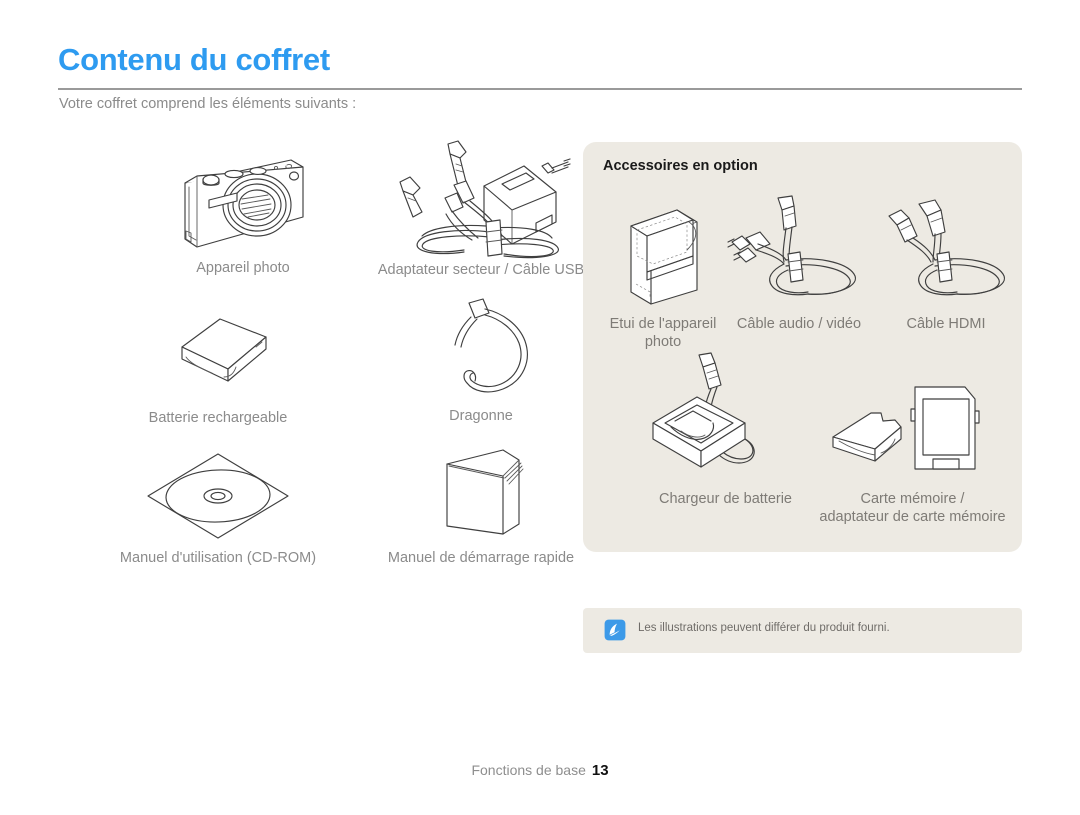 The width and height of the screenshot is (1080, 815). What do you see at coordinates (481, 495) in the screenshot?
I see `quick-start-manual-icon` at bounding box center [481, 495].